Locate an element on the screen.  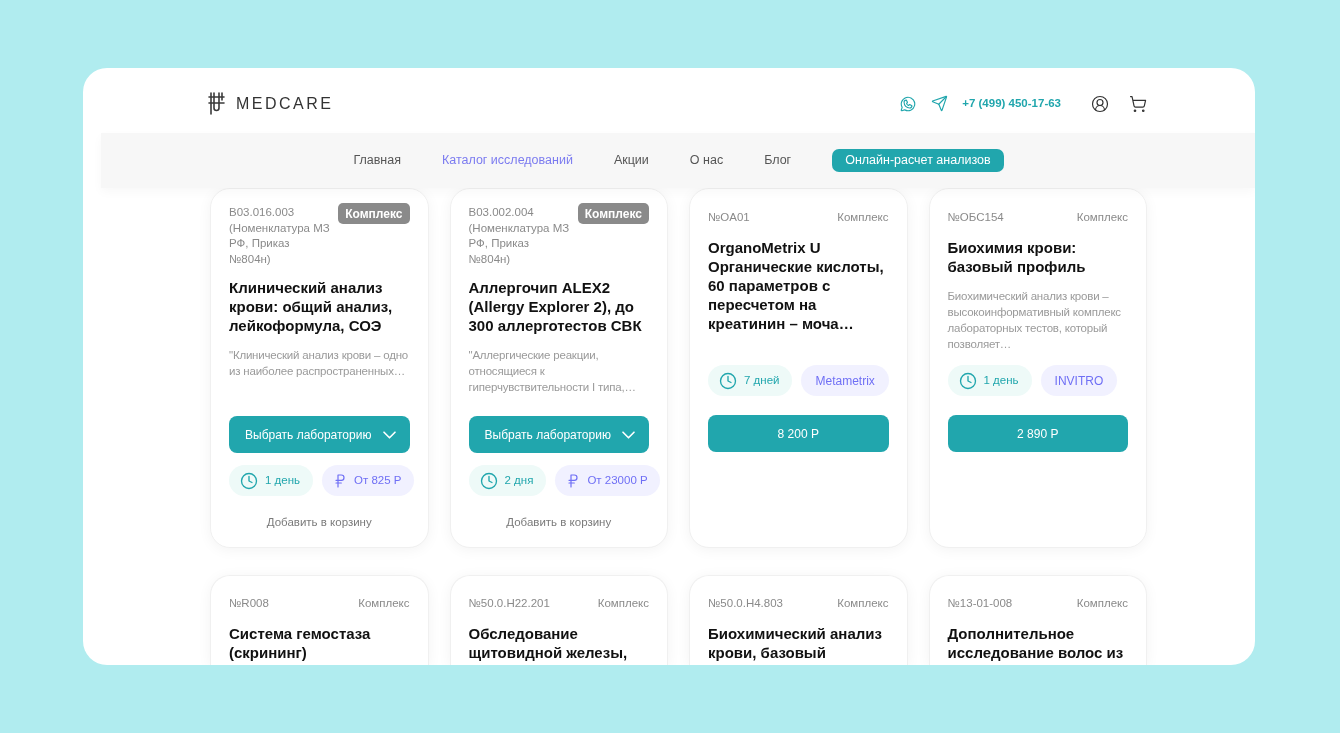
cart-icon is located at coordinates (1138, 103).